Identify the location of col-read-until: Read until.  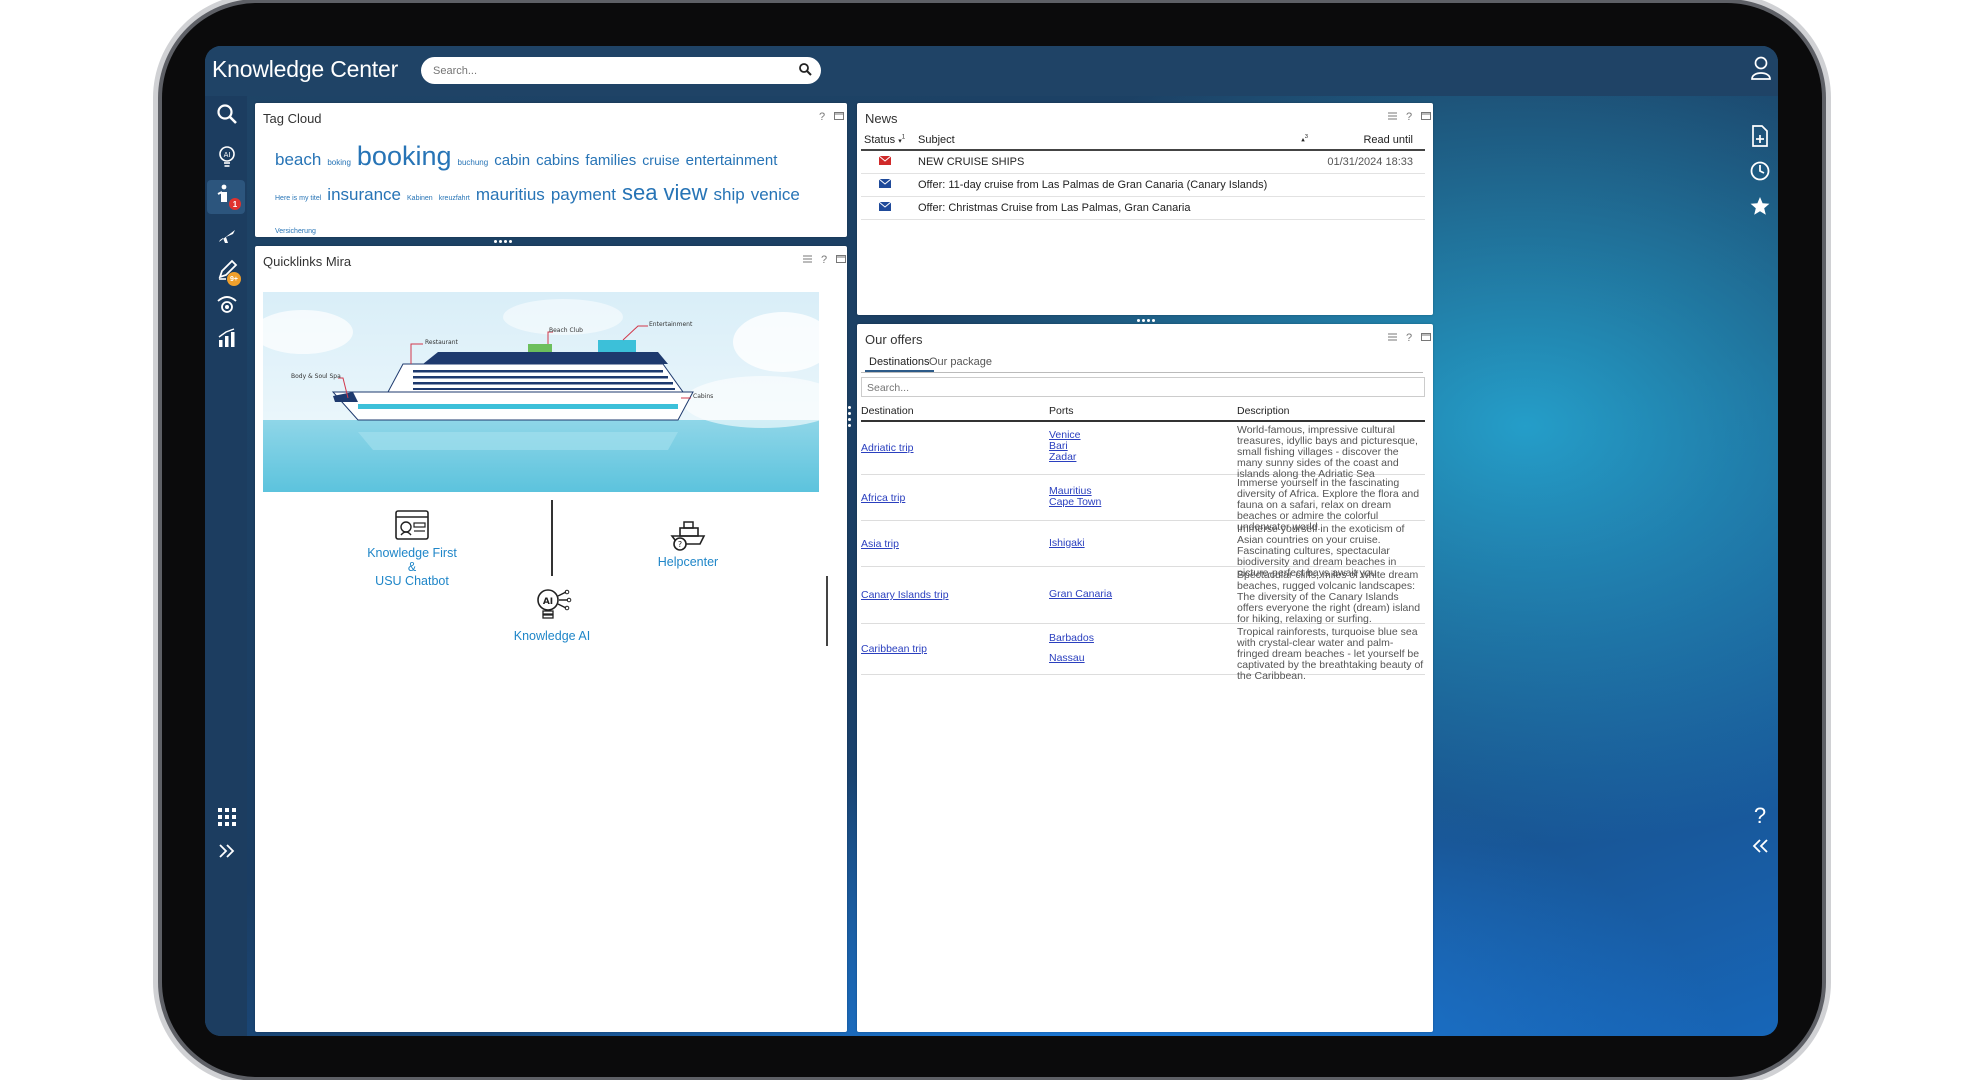
(1368, 141).